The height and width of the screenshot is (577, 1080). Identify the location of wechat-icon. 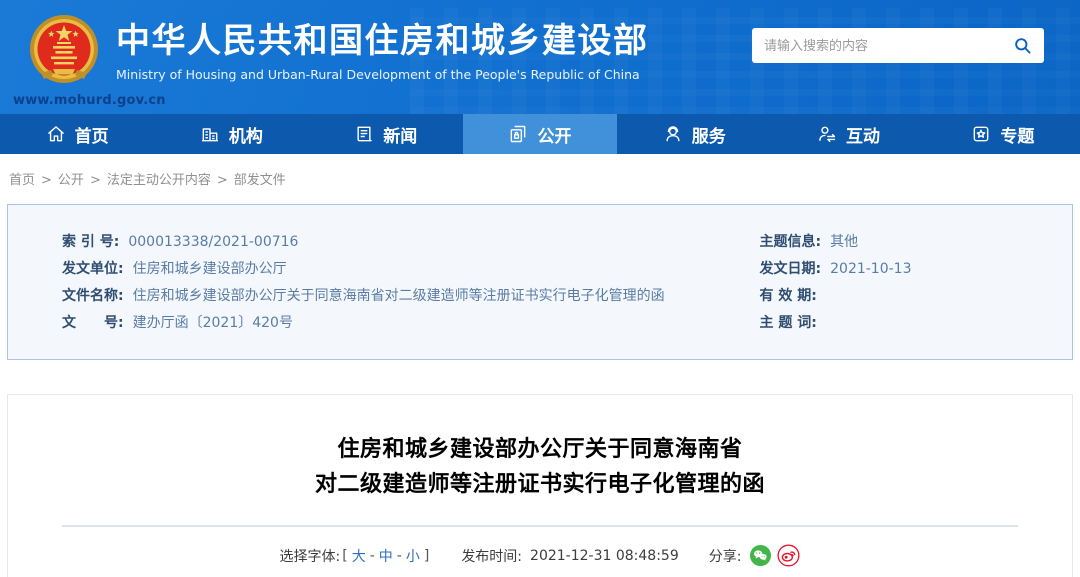
(760, 555).